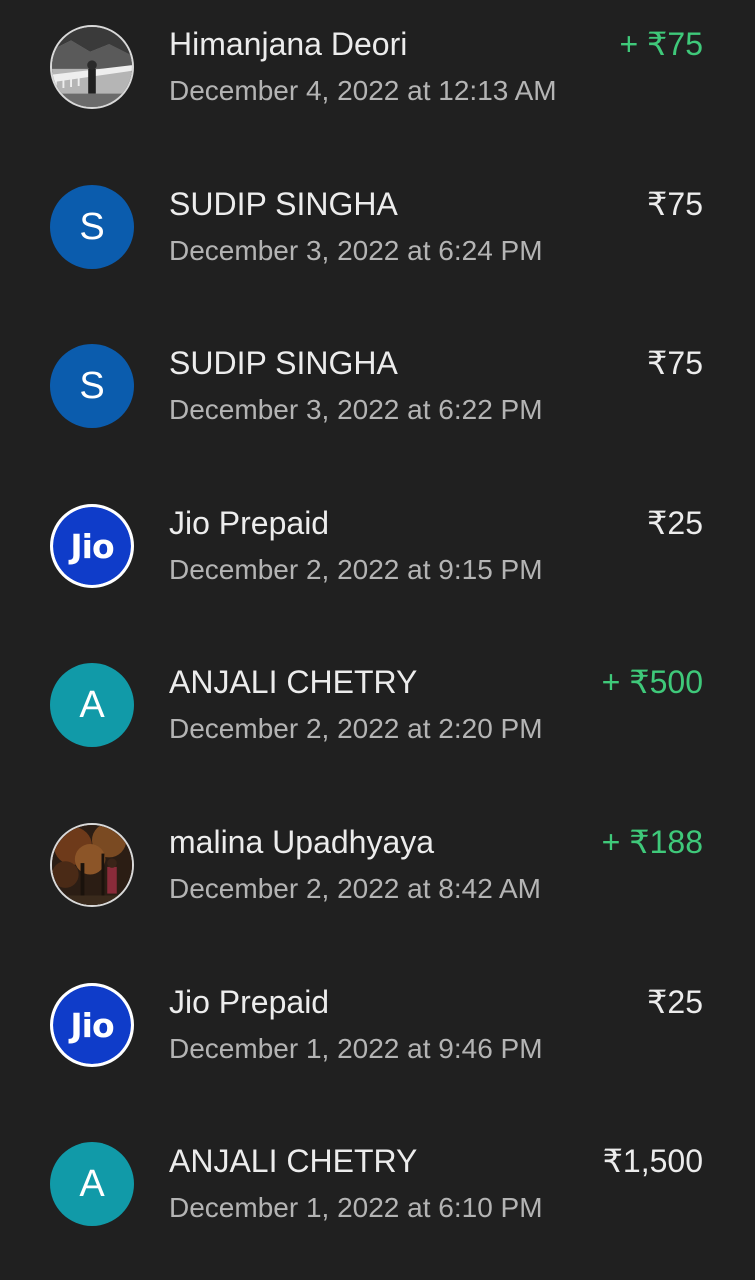 Image resolution: width=755 pixels, height=1280 pixels. Describe the element at coordinates (356, 409) in the screenshot. I see `transaction-date: December 3, 2022 at 6:22 PM` at that location.